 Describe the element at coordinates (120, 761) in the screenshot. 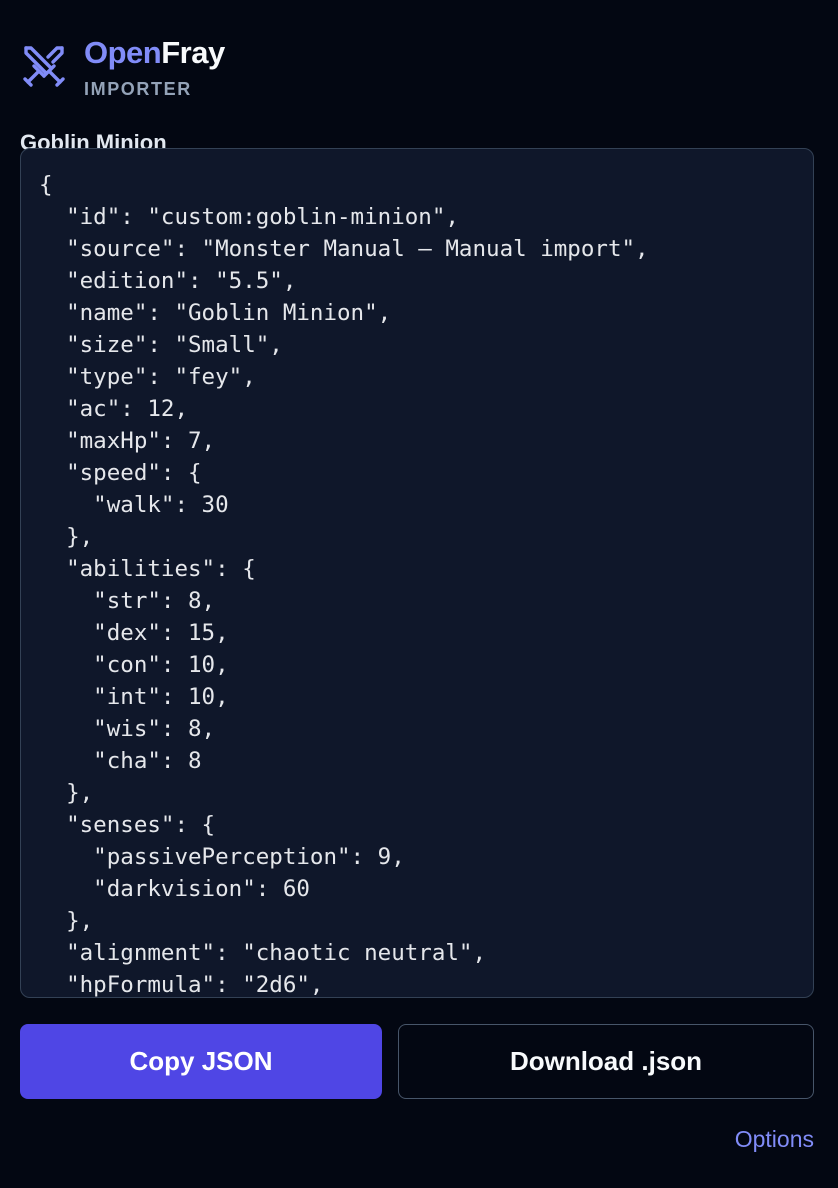

I see `code-line: "cha": 8` at that location.